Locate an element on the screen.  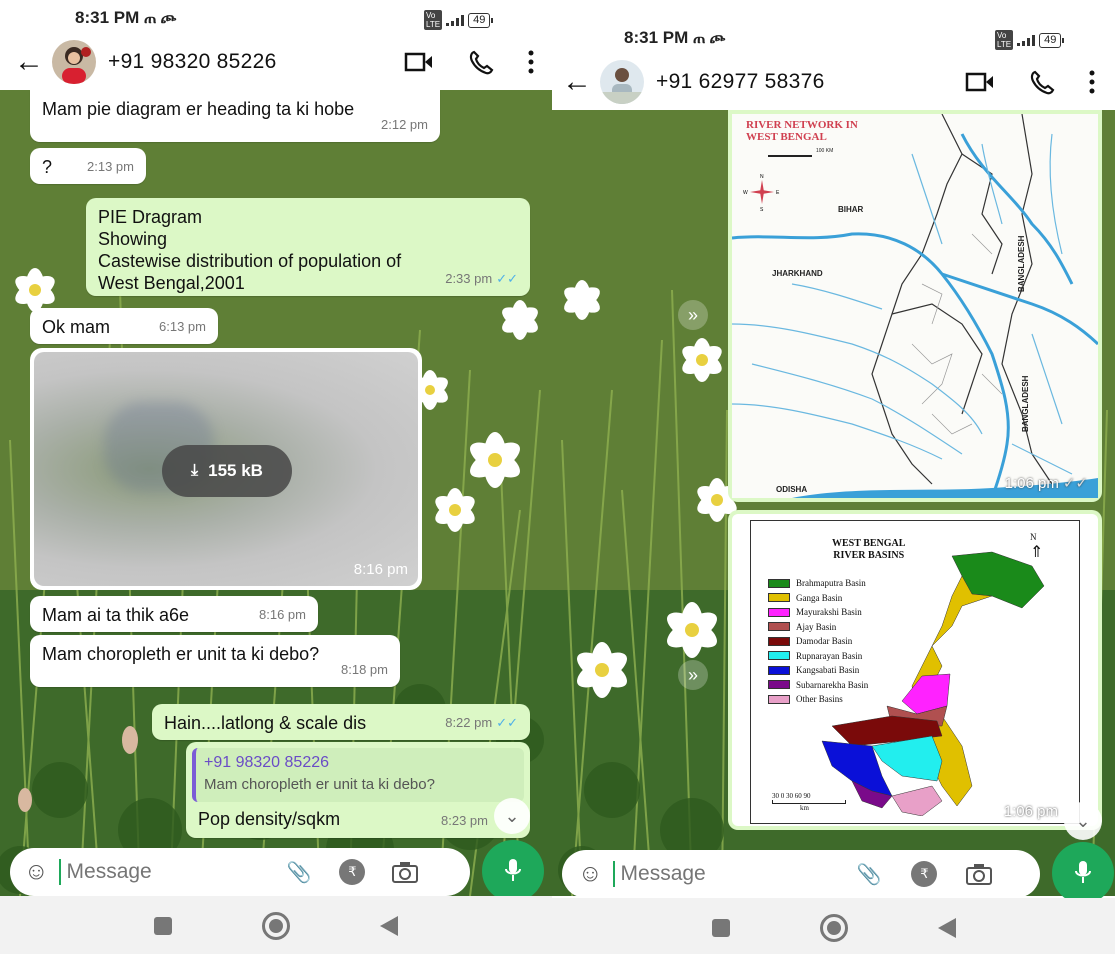
status-carrier: ጠ ጮ is located at coordinates (709, 38).